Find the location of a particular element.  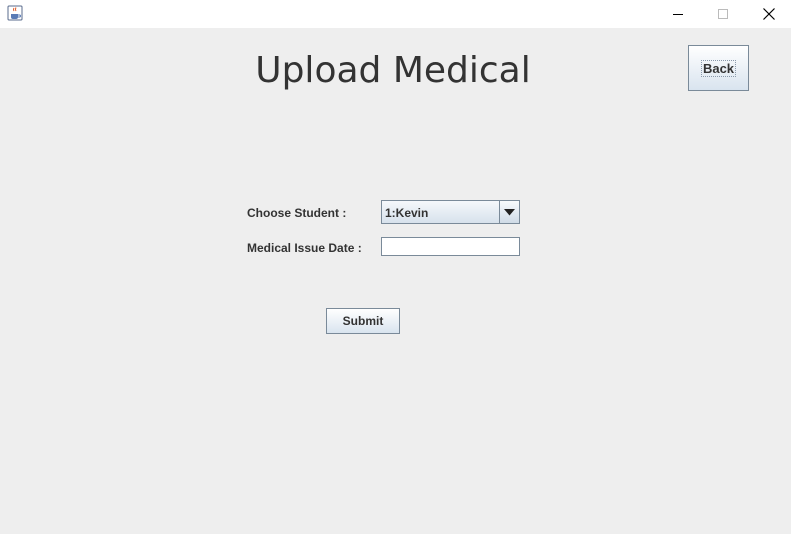

maximize-button is located at coordinates (722, 14).